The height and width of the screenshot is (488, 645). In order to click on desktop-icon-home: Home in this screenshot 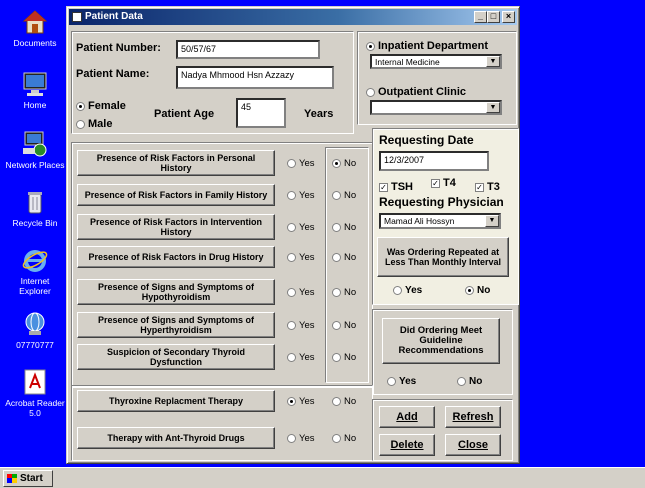, I will do `click(35, 90)`.